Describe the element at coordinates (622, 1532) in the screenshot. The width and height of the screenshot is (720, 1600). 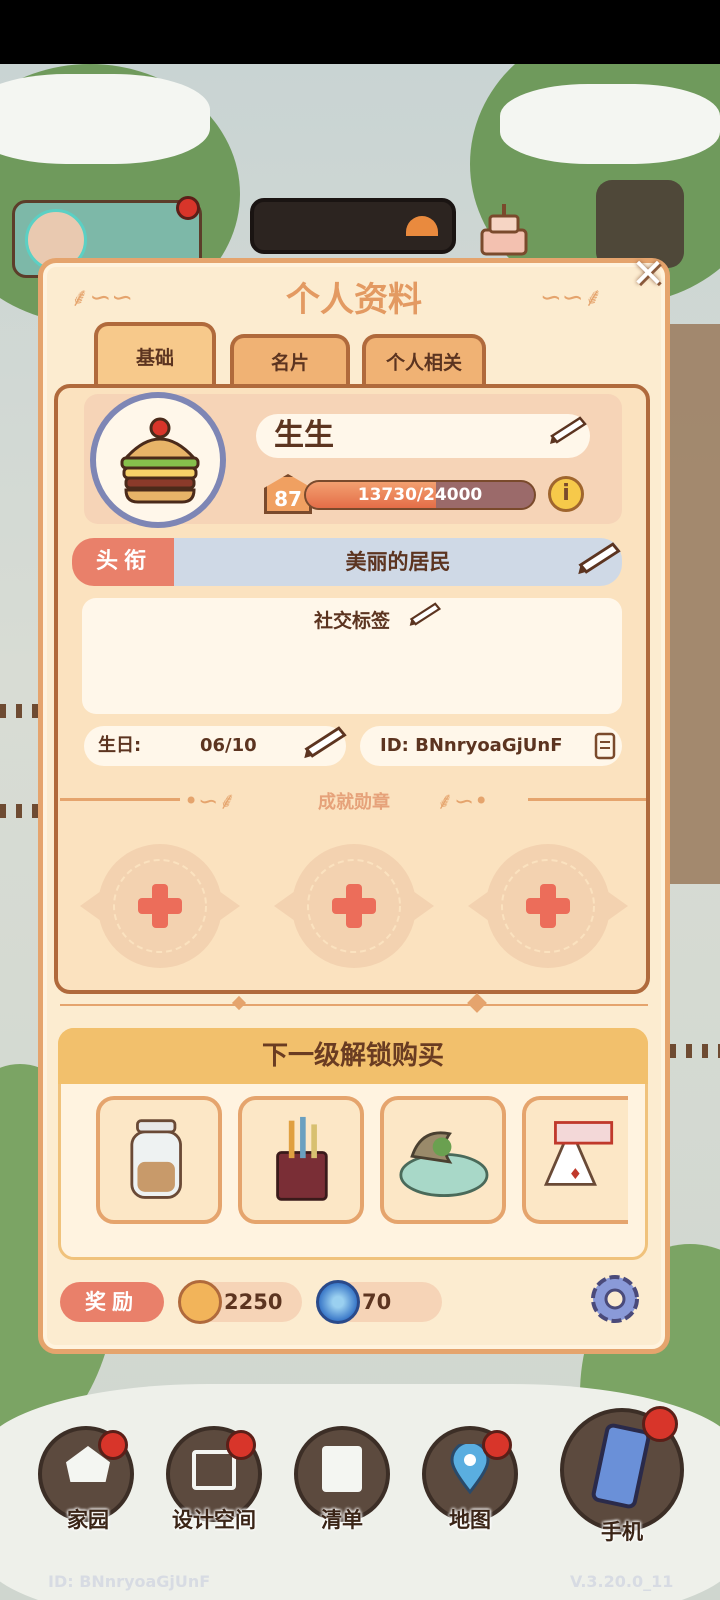
I see `nav-phone-label: 手机` at that location.